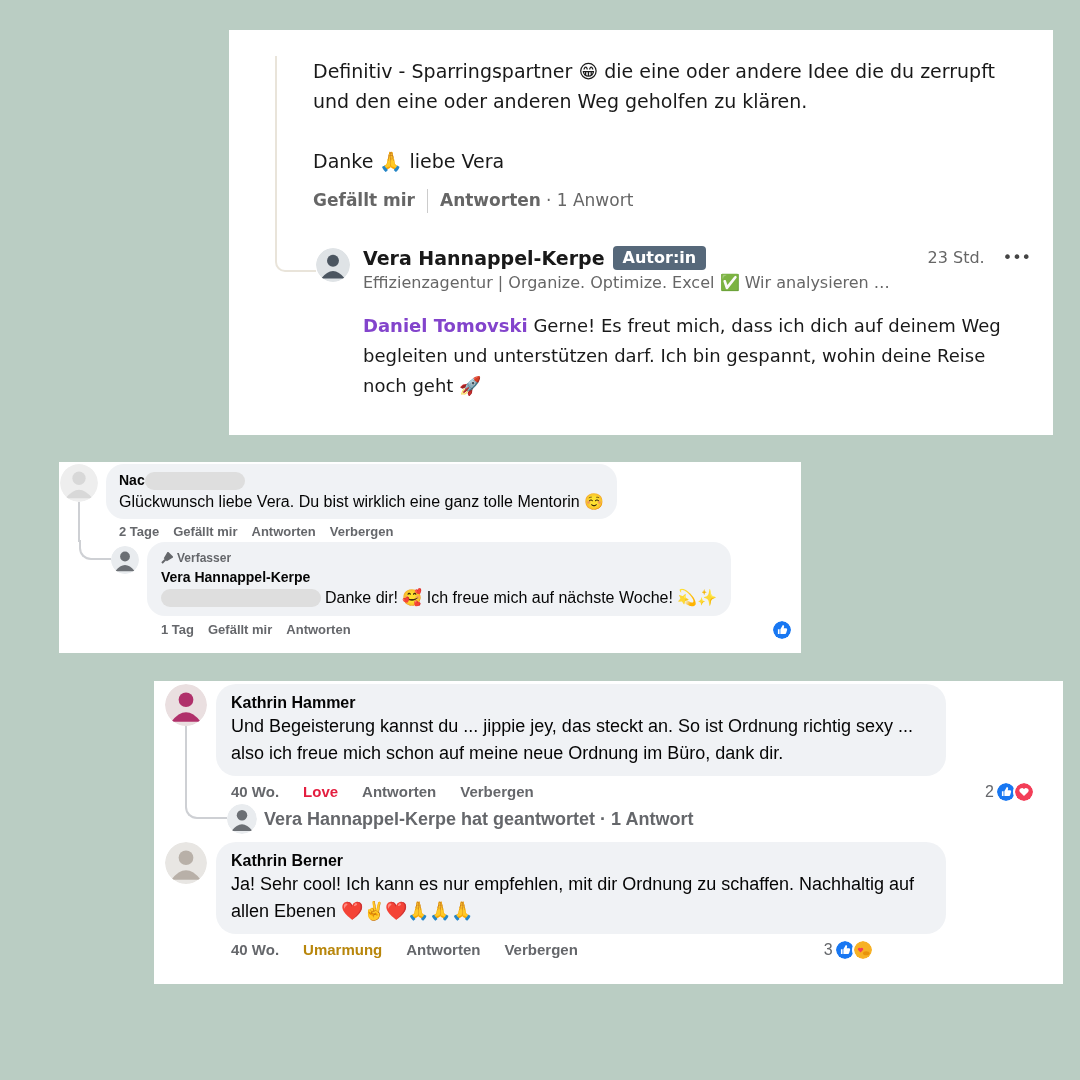 Image resolution: width=1080 pixels, height=1080 pixels. I want to click on heart-icon, so click(1024, 792).